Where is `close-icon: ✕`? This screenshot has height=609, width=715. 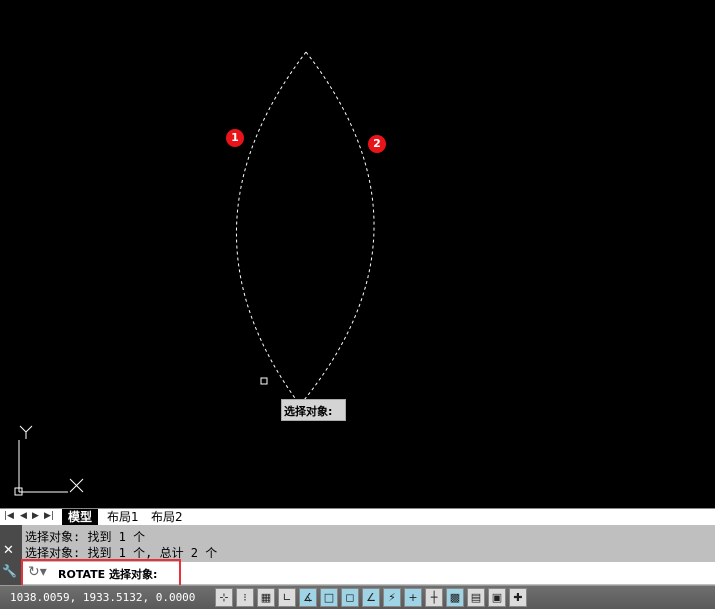
close-icon: ✕ is located at coordinates (8, 550).